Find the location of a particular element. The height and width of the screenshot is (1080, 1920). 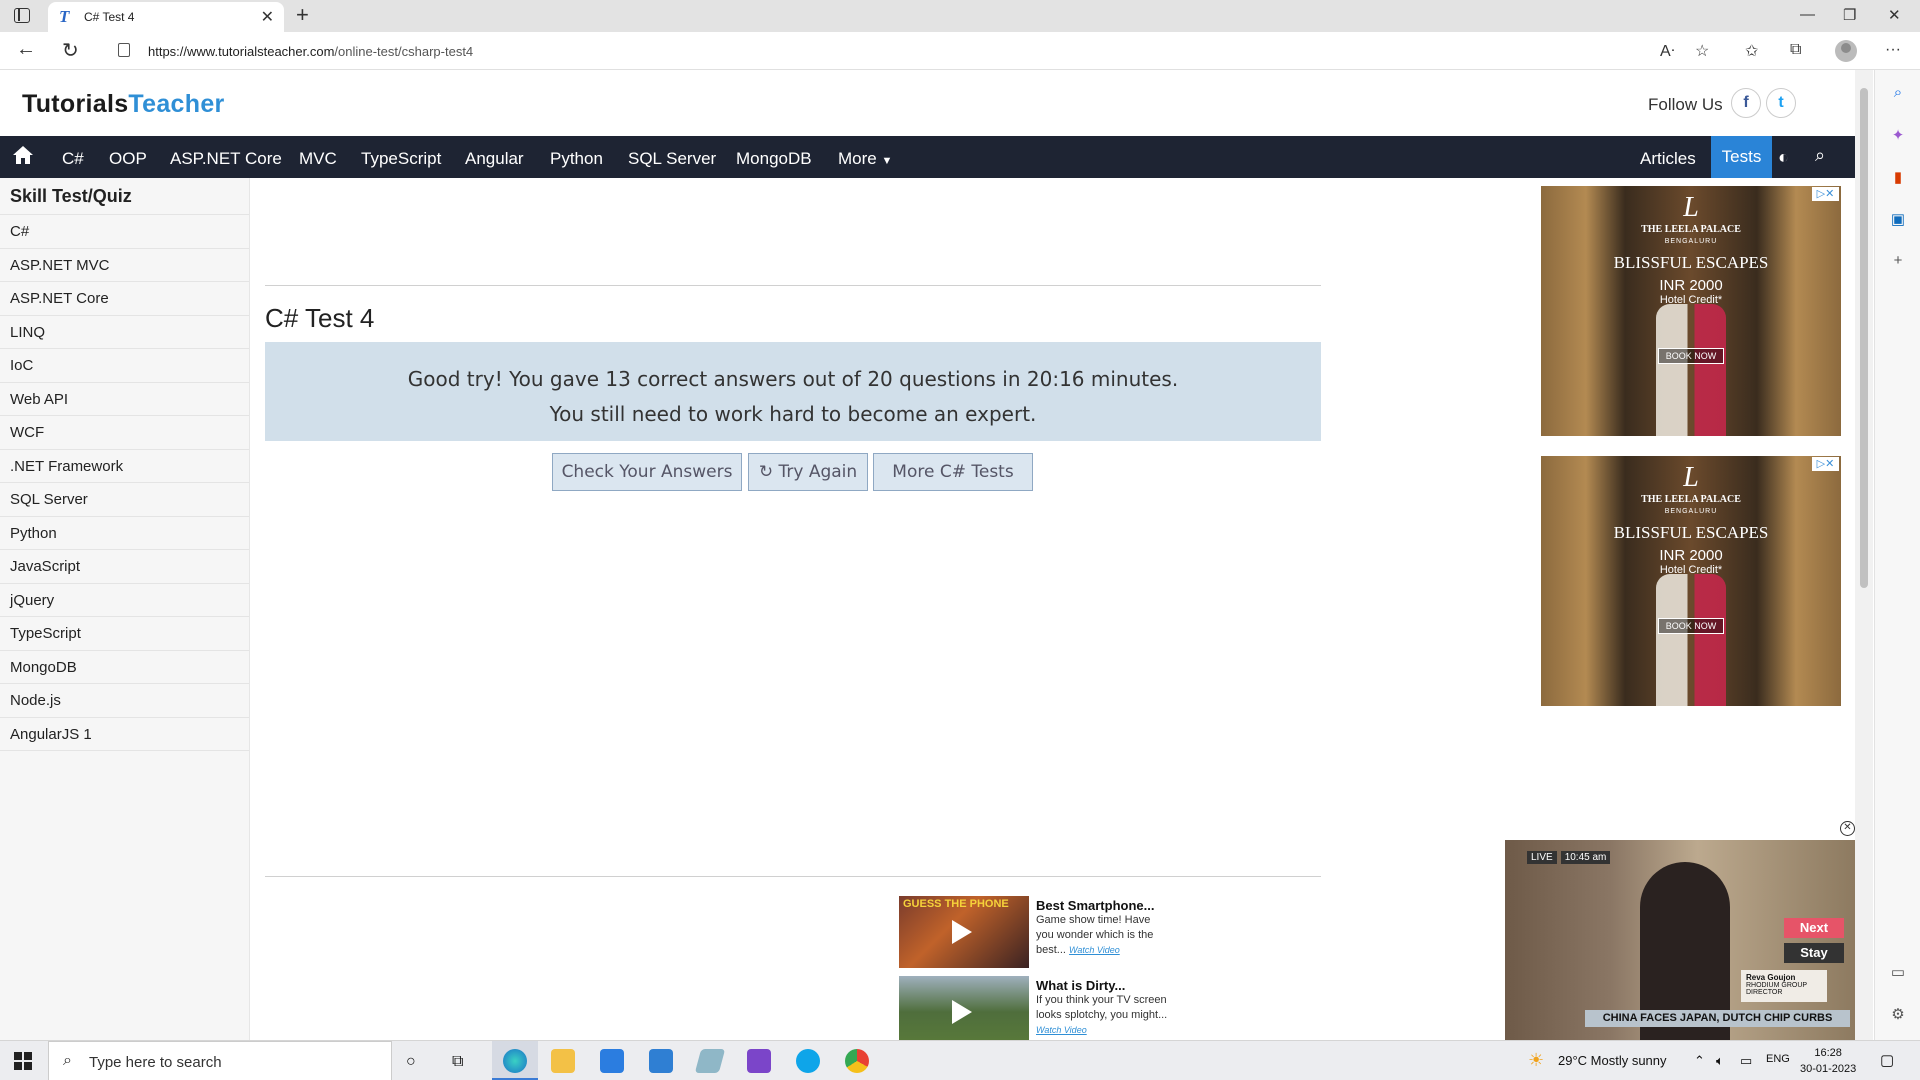

home-icon is located at coordinates (23, 155).